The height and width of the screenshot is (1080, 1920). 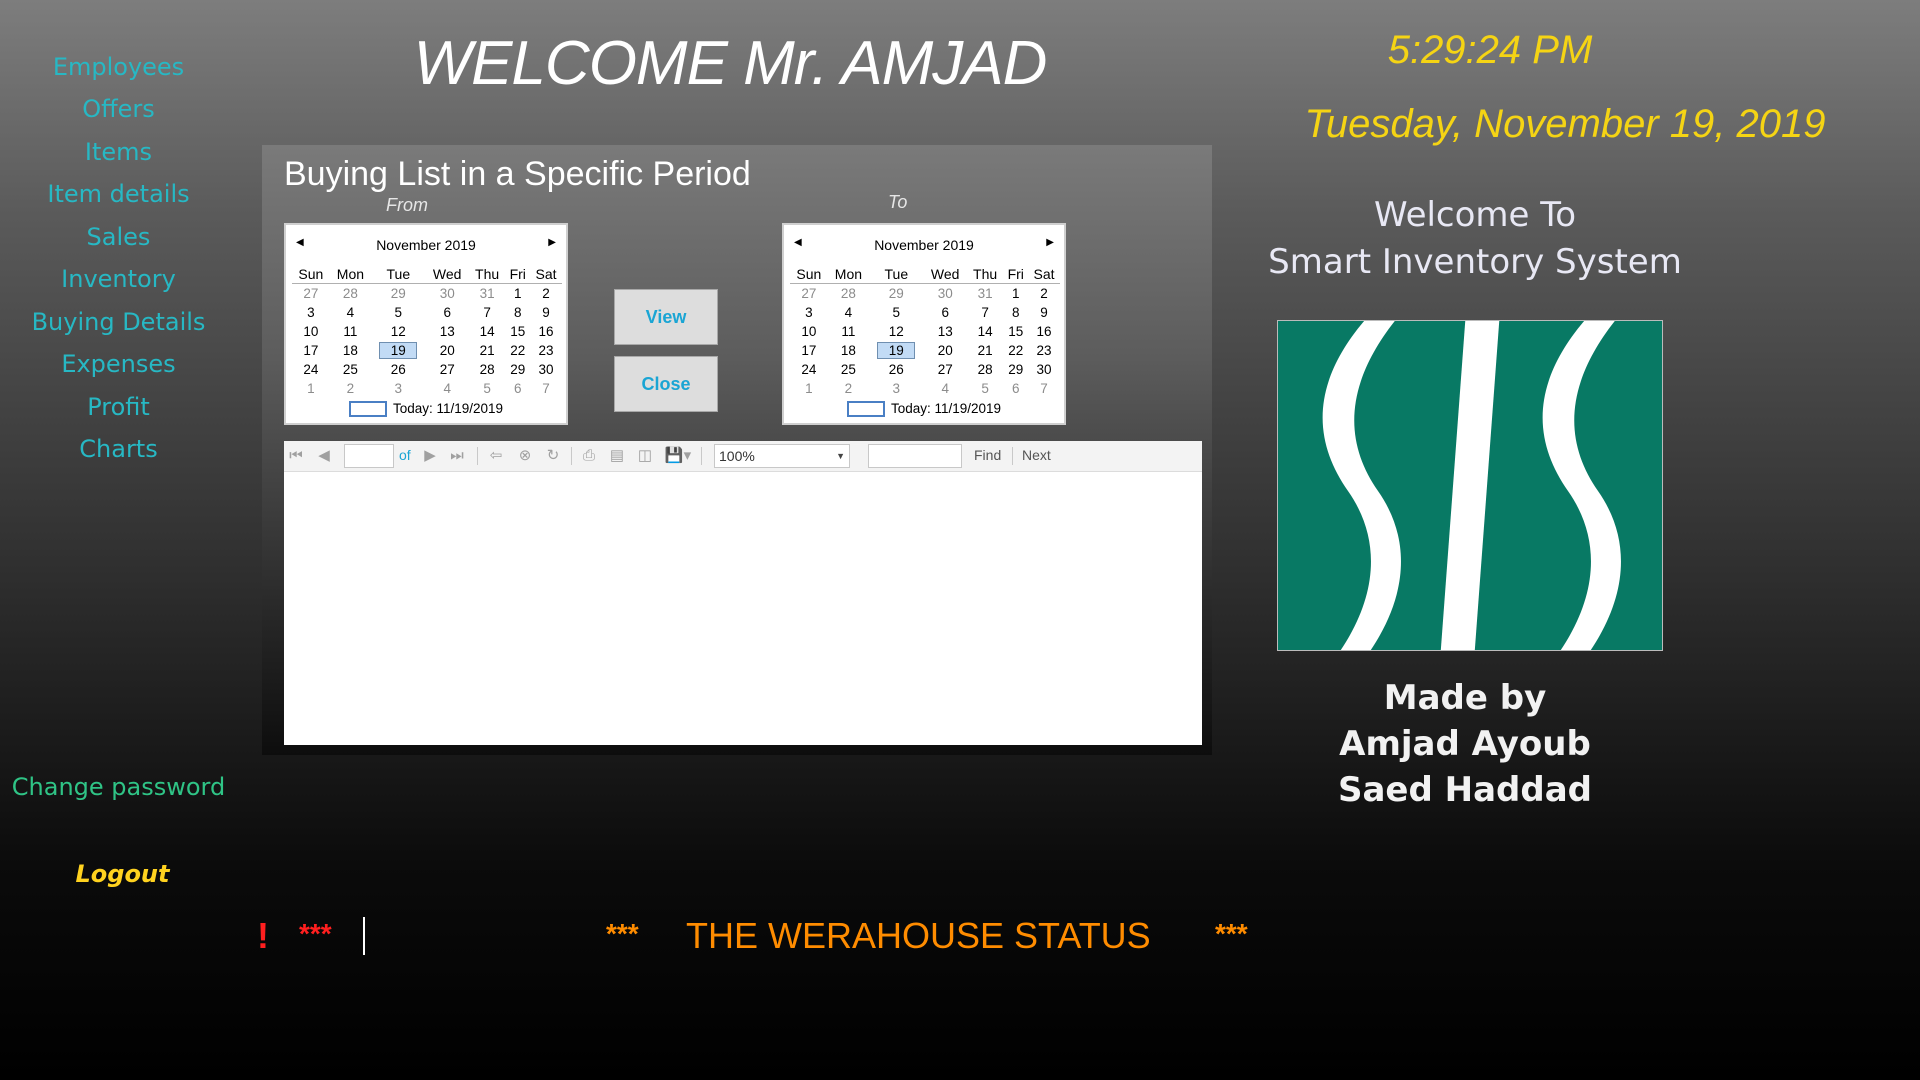 I want to click on find-button: Find, so click(x=987, y=455).